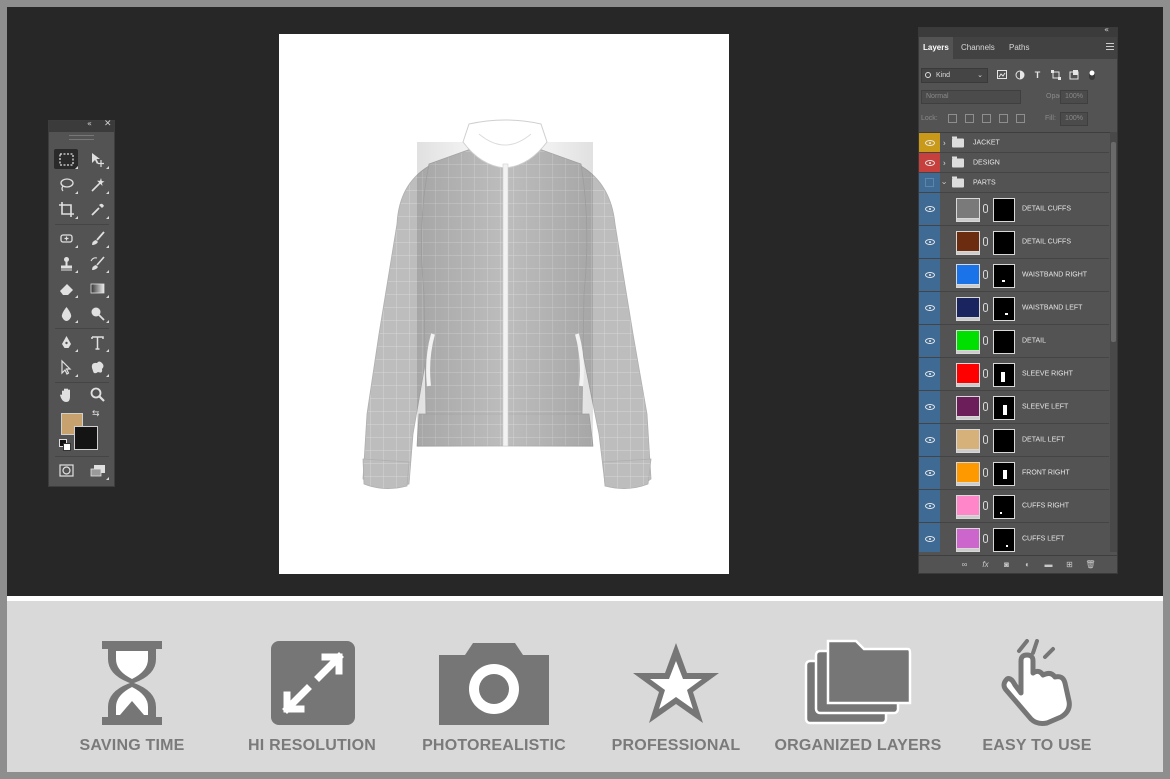 The image size is (1170, 779). Describe the element at coordinates (1048, 564) in the screenshot. I see `new-group-icon: ▬` at that location.